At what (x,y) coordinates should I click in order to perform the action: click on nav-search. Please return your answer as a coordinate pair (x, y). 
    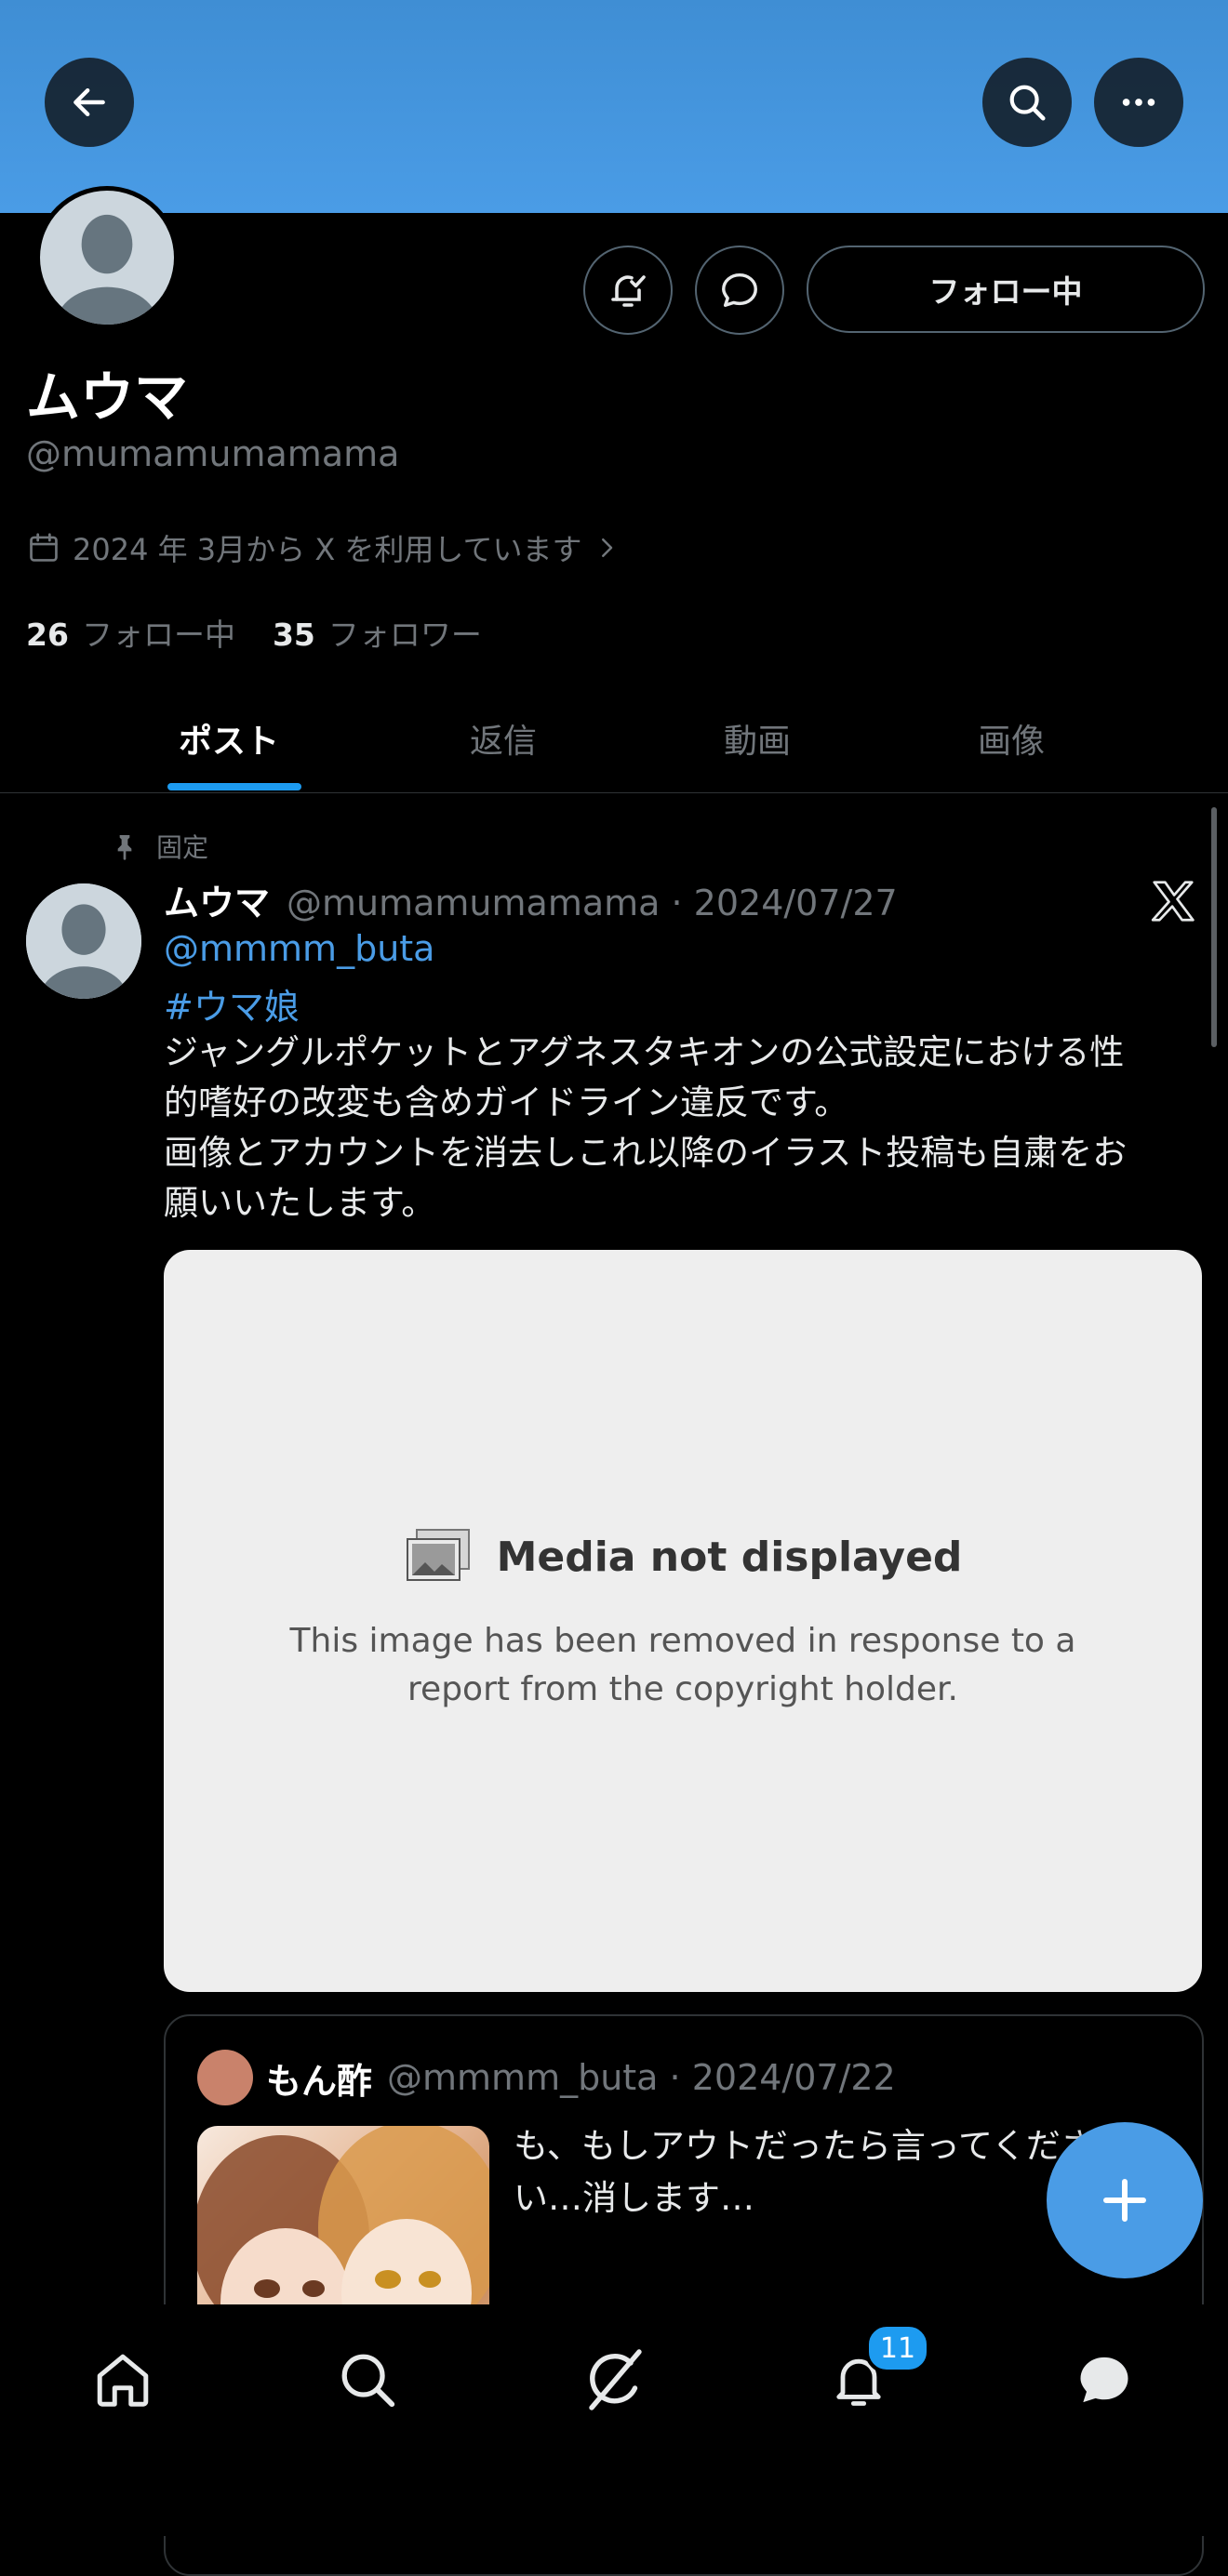
    Looking at the image, I should click on (367, 2380).